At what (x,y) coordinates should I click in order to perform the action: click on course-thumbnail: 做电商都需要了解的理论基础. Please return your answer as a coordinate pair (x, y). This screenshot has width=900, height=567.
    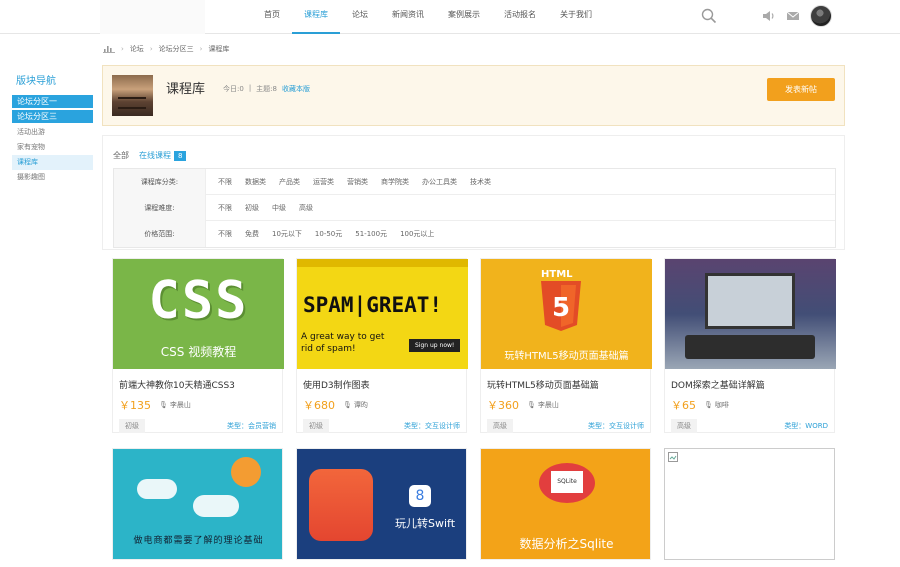
    Looking at the image, I should click on (197, 504).